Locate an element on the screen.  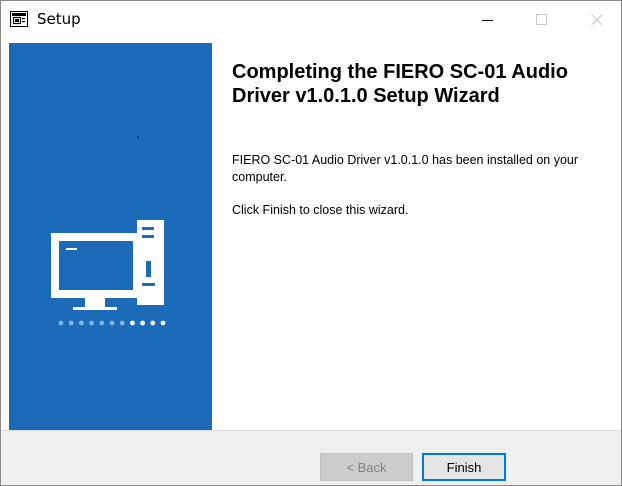
finish-instruction: Click Finish to close this wizard. is located at coordinates (320, 210).